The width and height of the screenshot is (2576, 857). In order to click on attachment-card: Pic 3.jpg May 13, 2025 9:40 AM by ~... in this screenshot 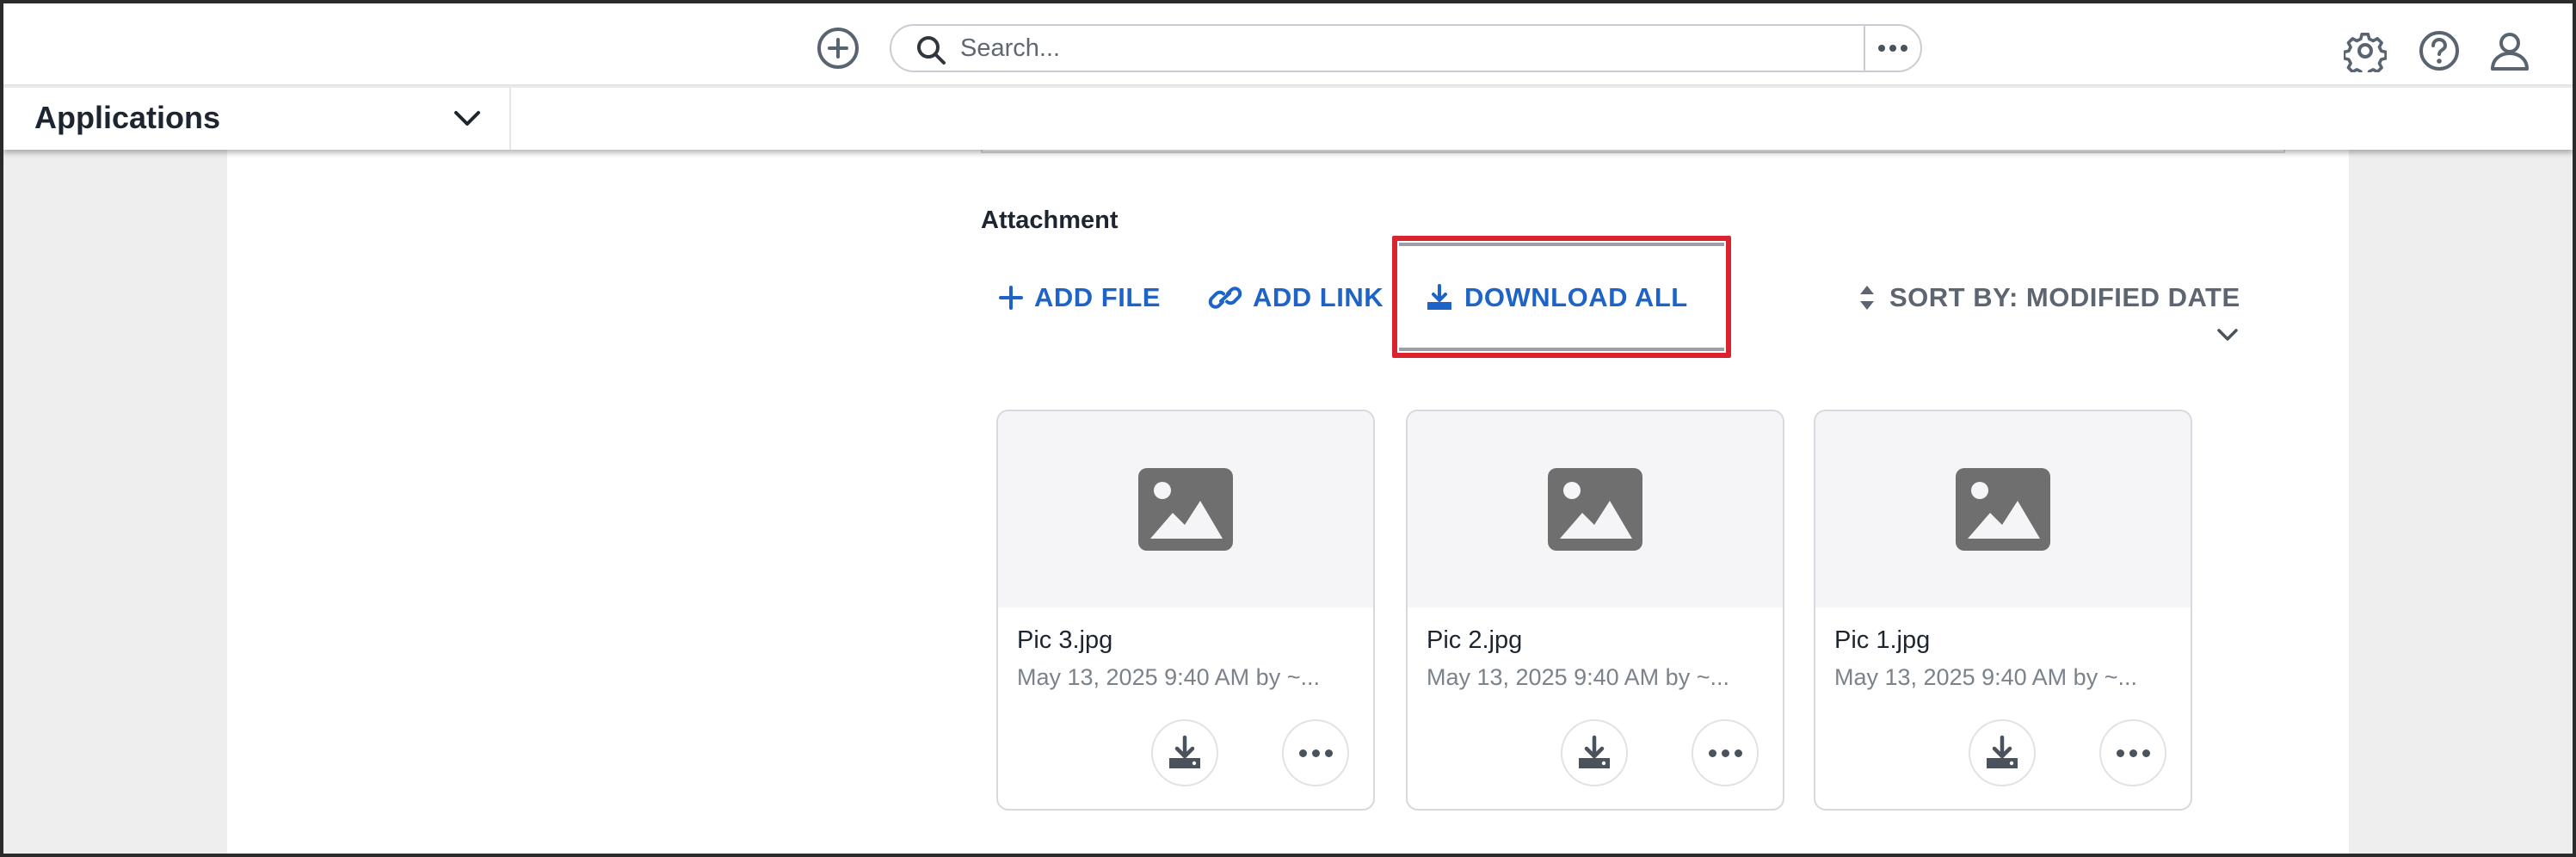, I will do `click(1186, 610)`.